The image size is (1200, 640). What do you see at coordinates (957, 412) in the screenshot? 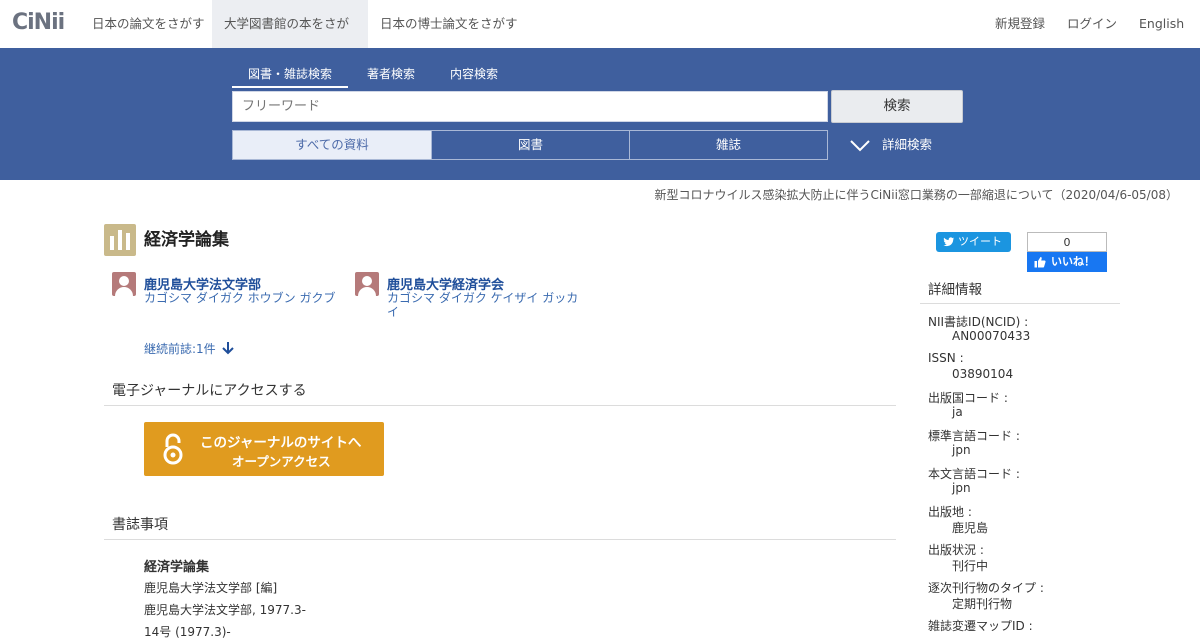
I see `detail-value-country: ja` at bounding box center [957, 412].